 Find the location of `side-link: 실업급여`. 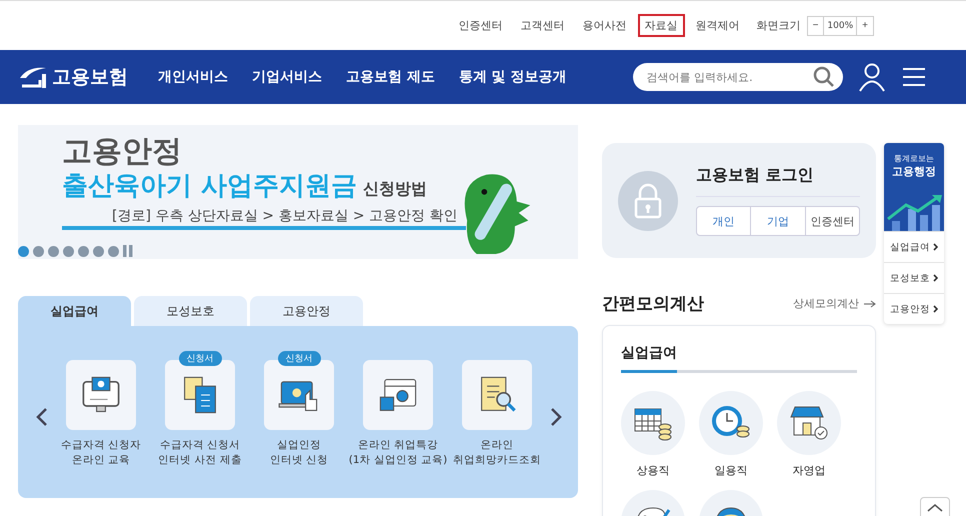

side-link: 실업급여 is located at coordinates (910, 247).